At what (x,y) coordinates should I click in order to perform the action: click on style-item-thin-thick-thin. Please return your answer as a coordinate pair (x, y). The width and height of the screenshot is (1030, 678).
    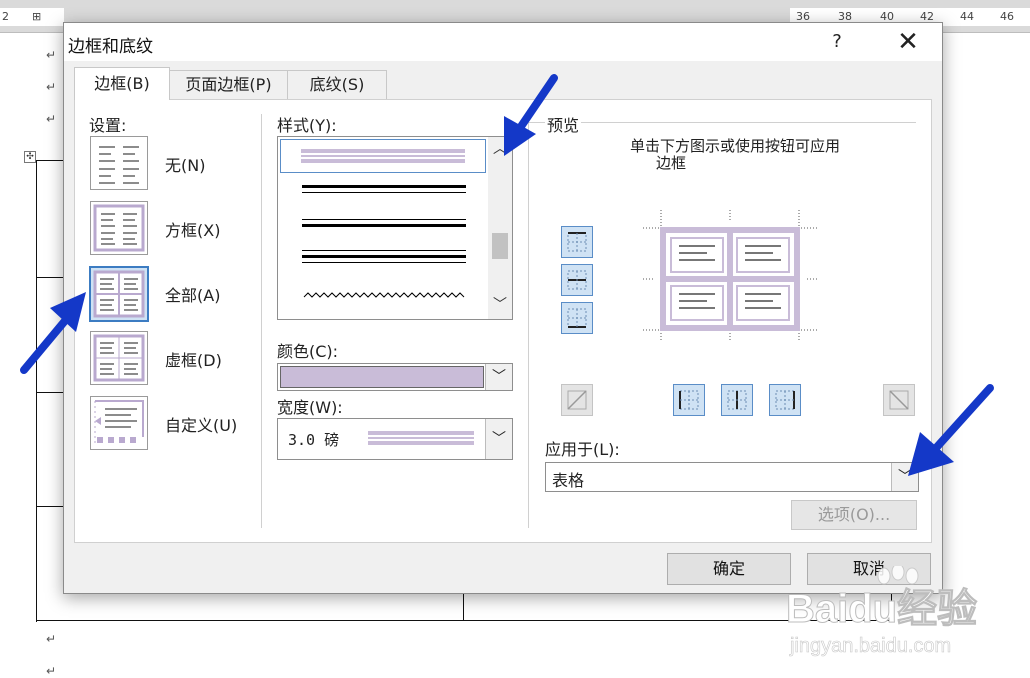
    Looking at the image, I should click on (382, 257).